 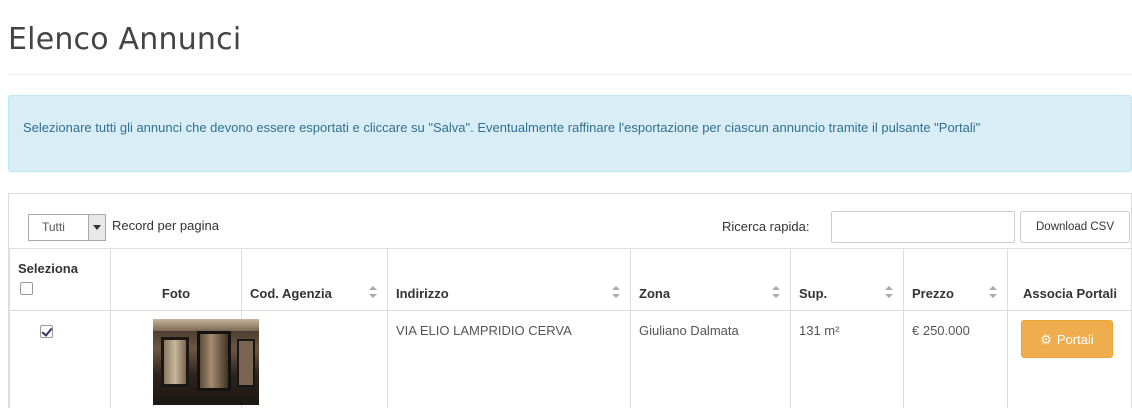 I want to click on column-label-agency-code: Cod. Agenzia, so click(x=291, y=293).